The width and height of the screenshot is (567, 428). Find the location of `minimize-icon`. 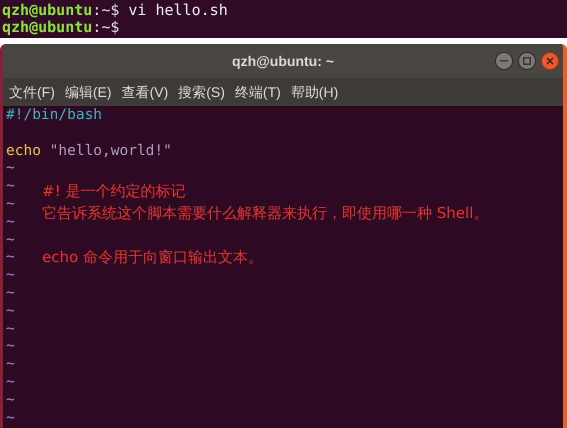

minimize-icon is located at coordinates (504, 61).